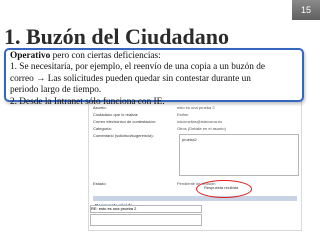 This screenshot has width=320, height=240. Describe the element at coordinates (102, 128) in the screenshot. I see `form-row-label: Categoría:` at that location.